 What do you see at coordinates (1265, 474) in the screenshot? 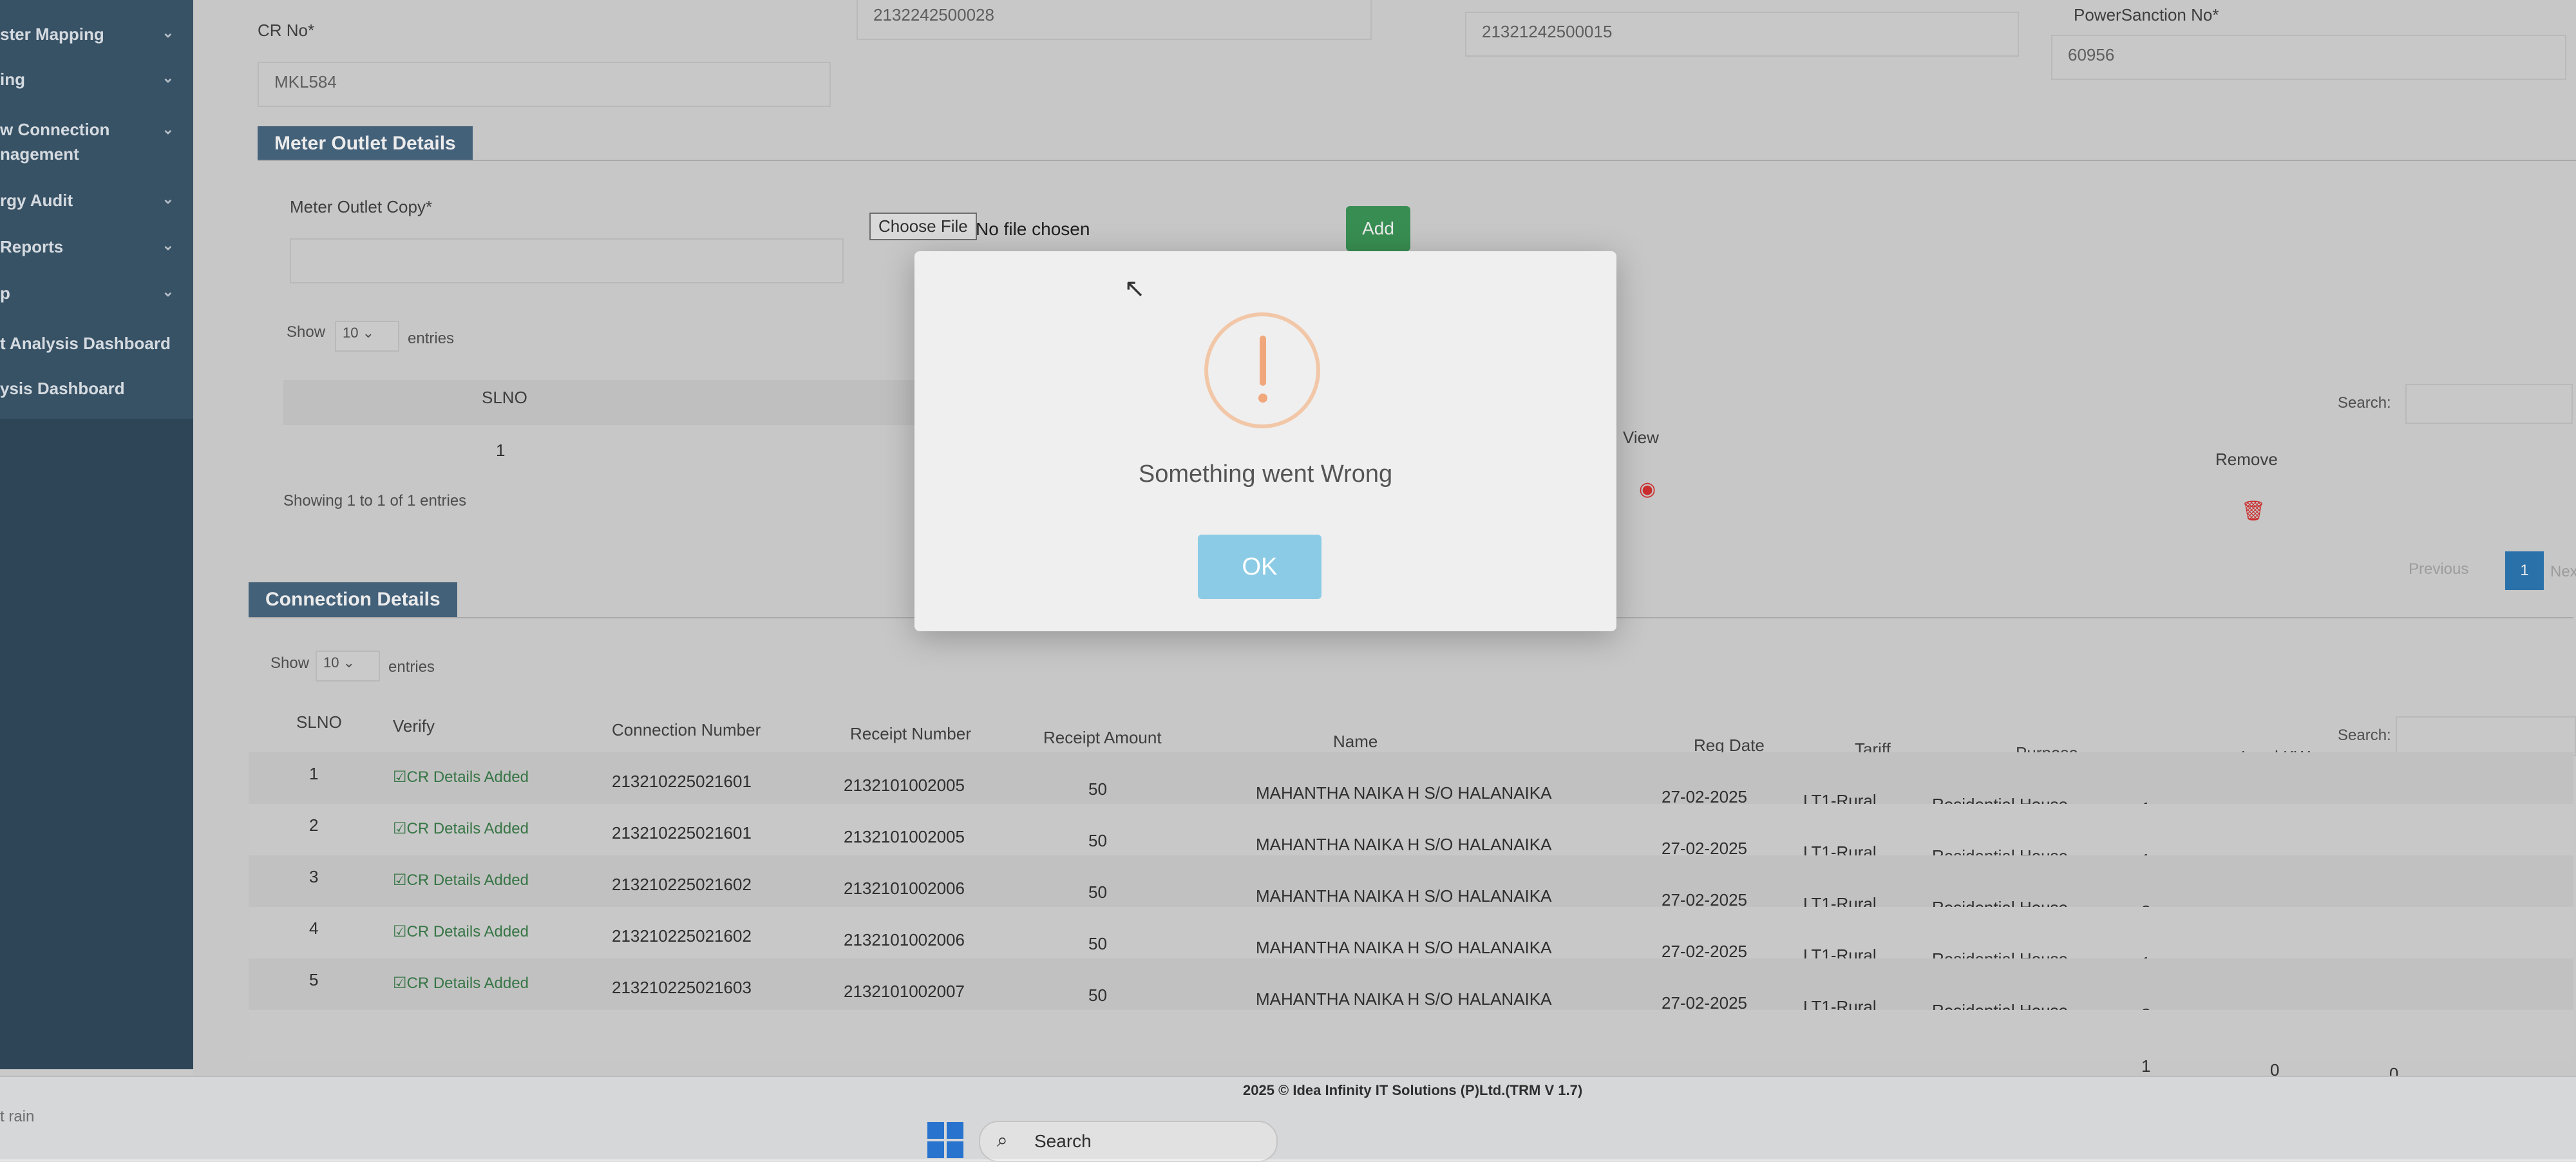
I see `error-message: Something went Wrong` at bounding box center [1265, 474].